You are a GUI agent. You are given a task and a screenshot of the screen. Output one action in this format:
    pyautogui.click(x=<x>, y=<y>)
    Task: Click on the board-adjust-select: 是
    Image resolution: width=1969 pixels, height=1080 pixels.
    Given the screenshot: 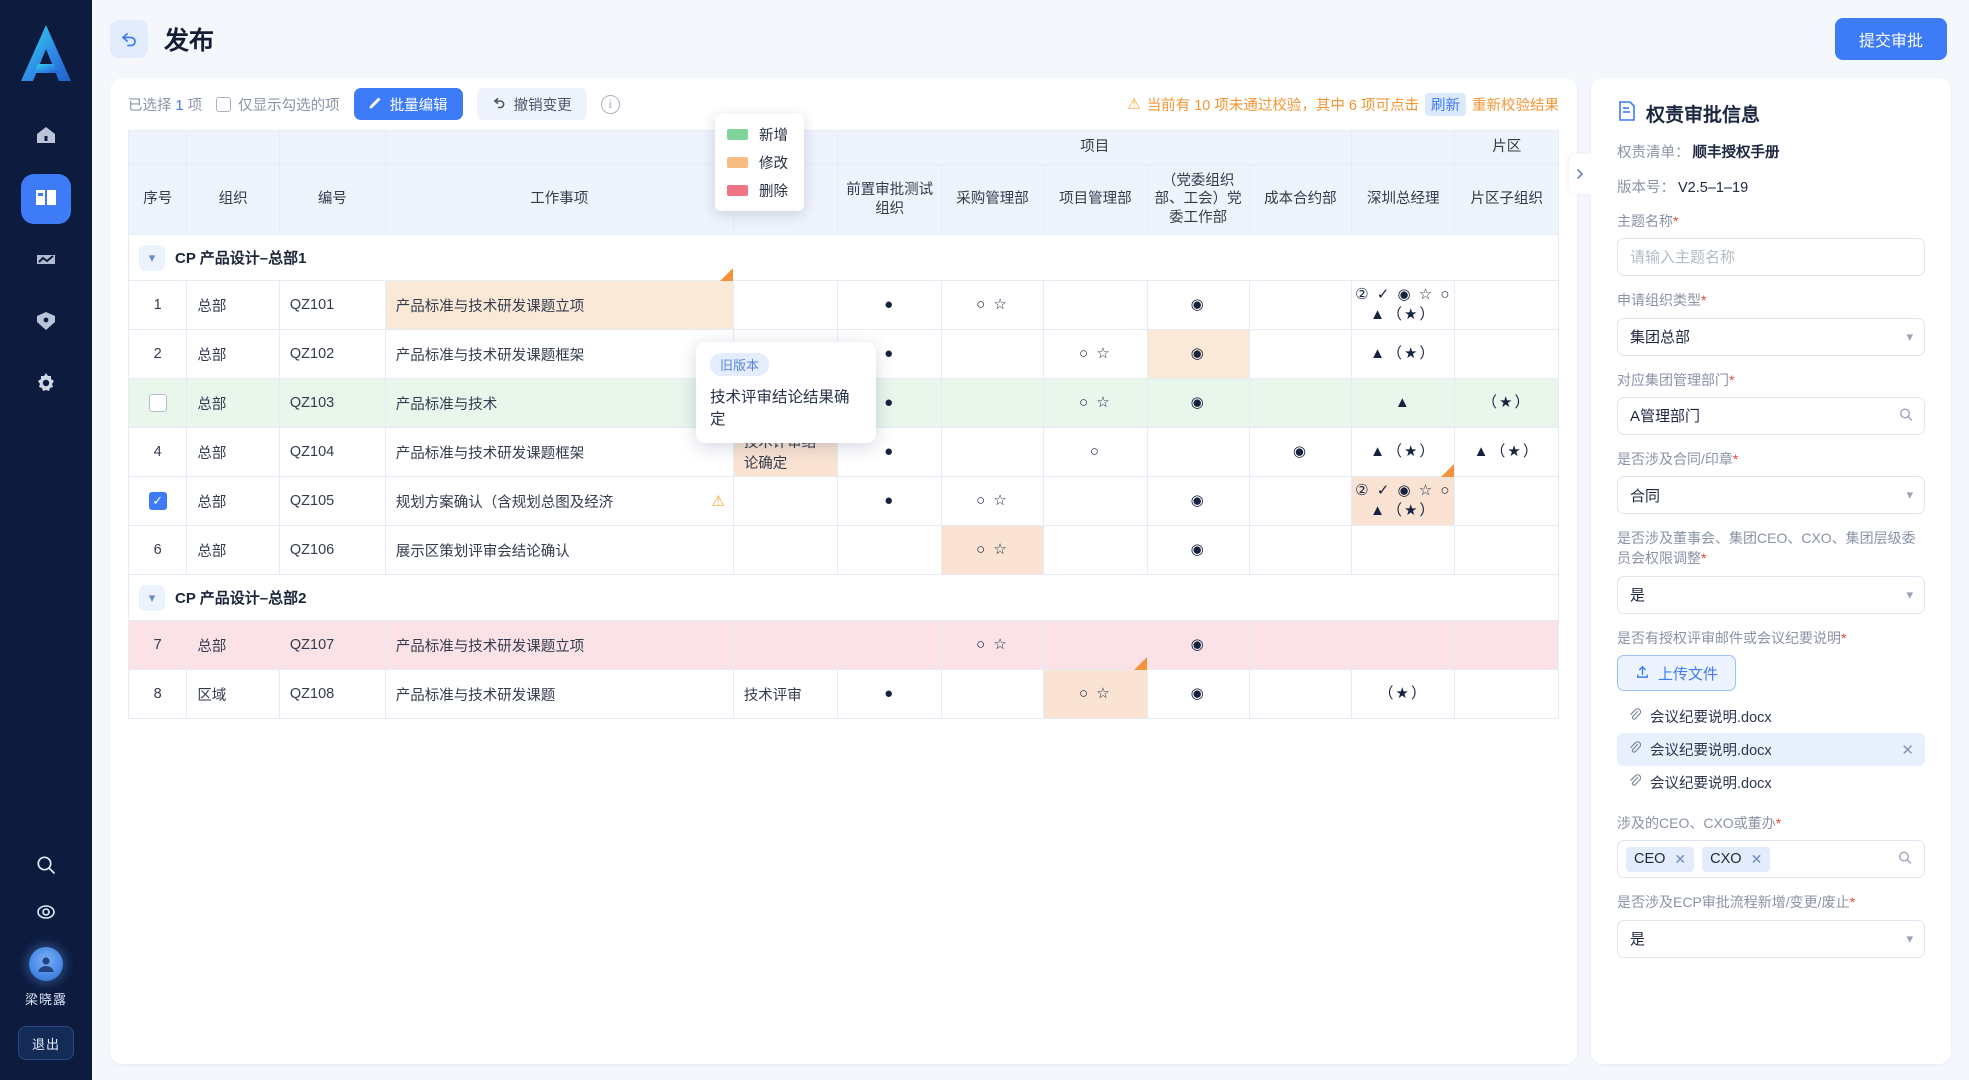 What is the action you would take?
    pyautogui.click(x=1771, y=594)
    